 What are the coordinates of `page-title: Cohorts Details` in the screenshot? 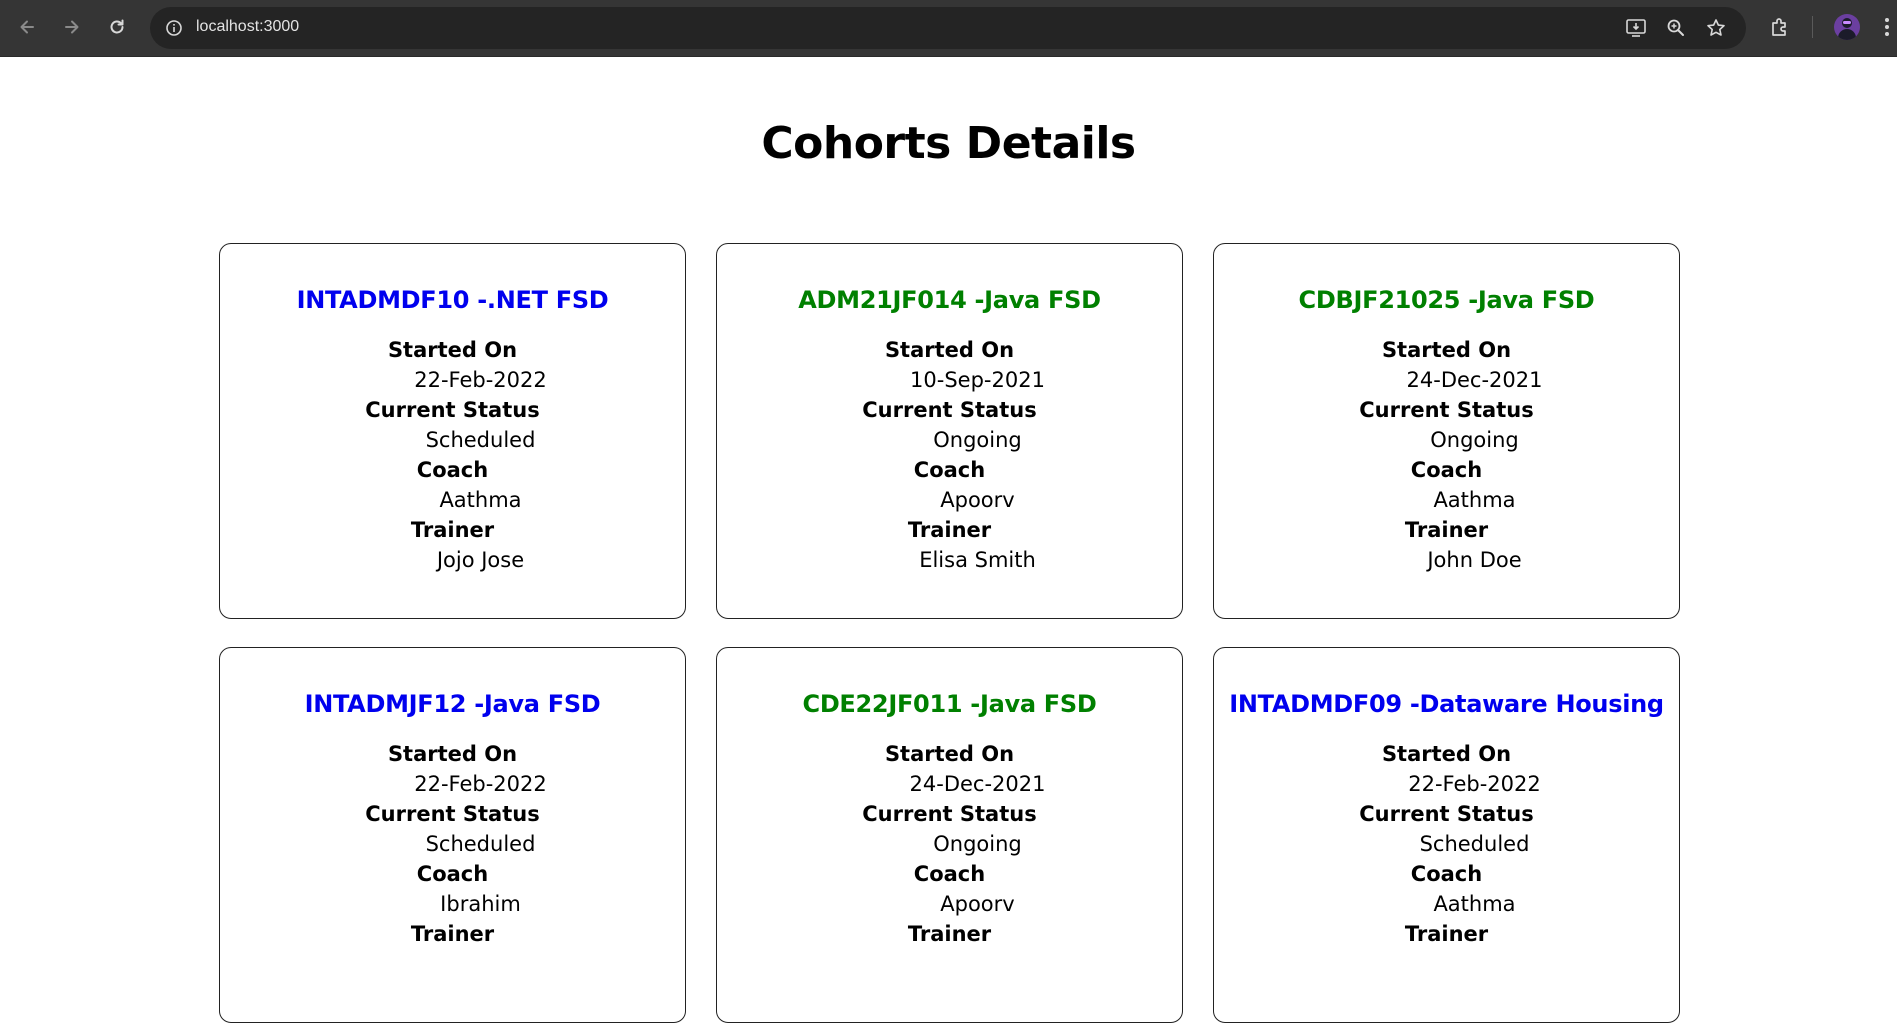 It's located at (948, 143).